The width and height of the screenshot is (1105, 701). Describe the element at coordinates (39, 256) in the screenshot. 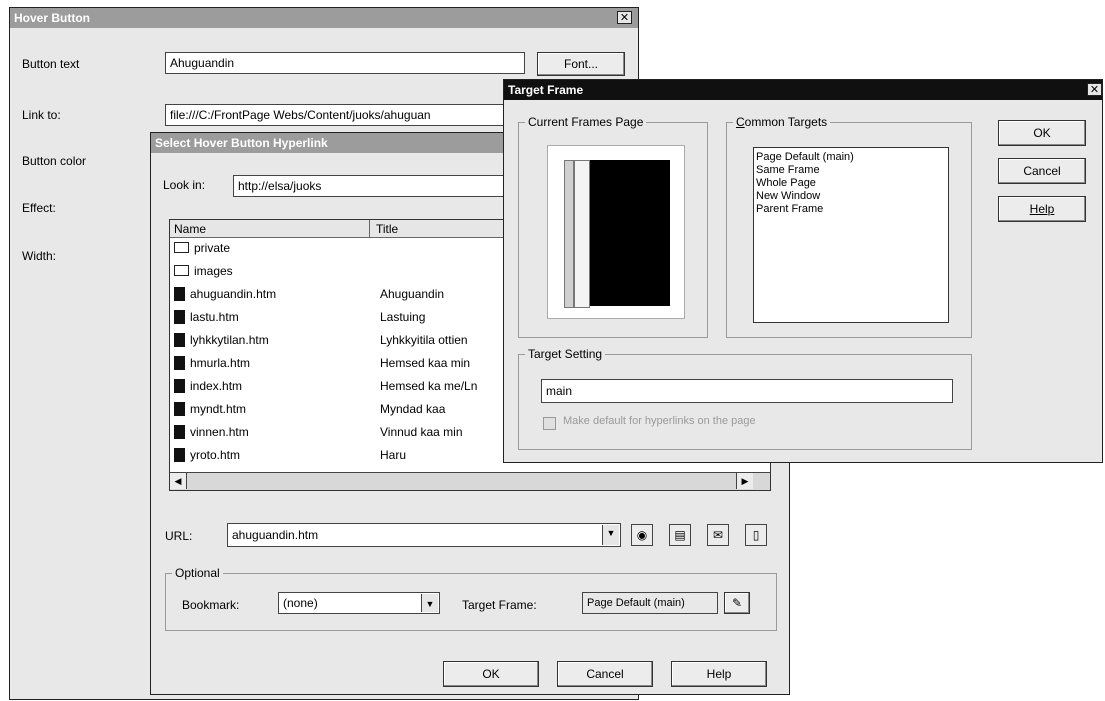

I see `width-label: Width:` at that location.